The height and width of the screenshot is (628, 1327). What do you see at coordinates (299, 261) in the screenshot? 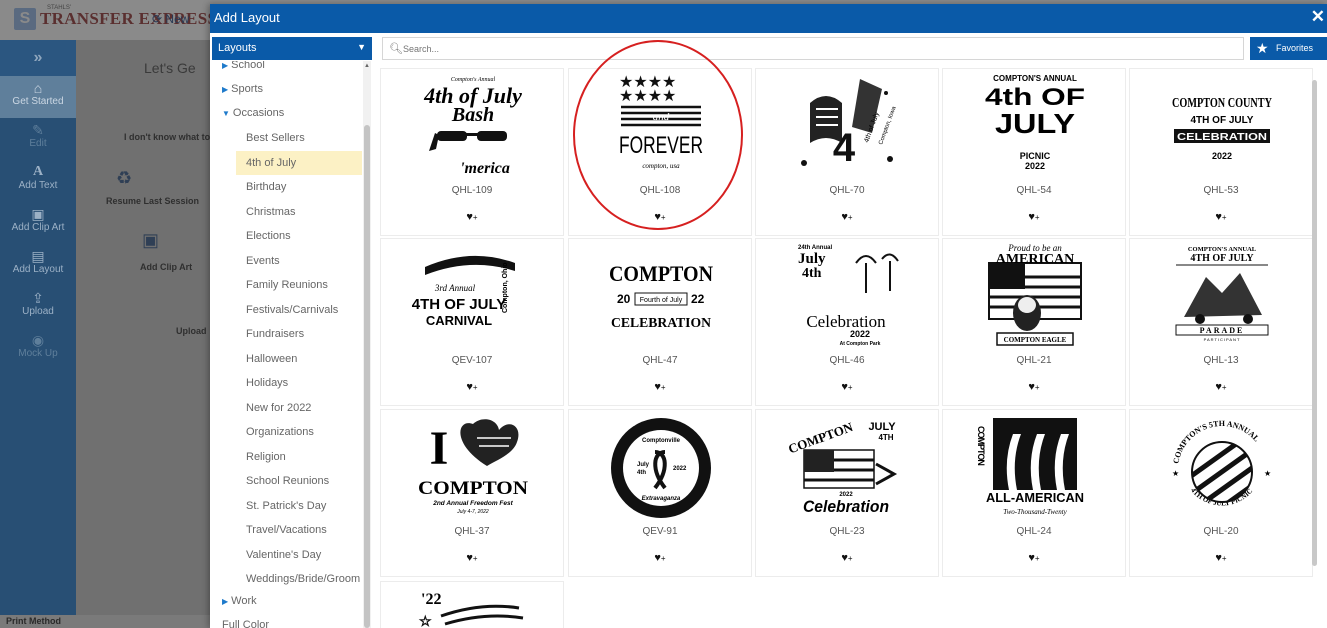
I see `category-events: Events` at bounding box center [299, 261].